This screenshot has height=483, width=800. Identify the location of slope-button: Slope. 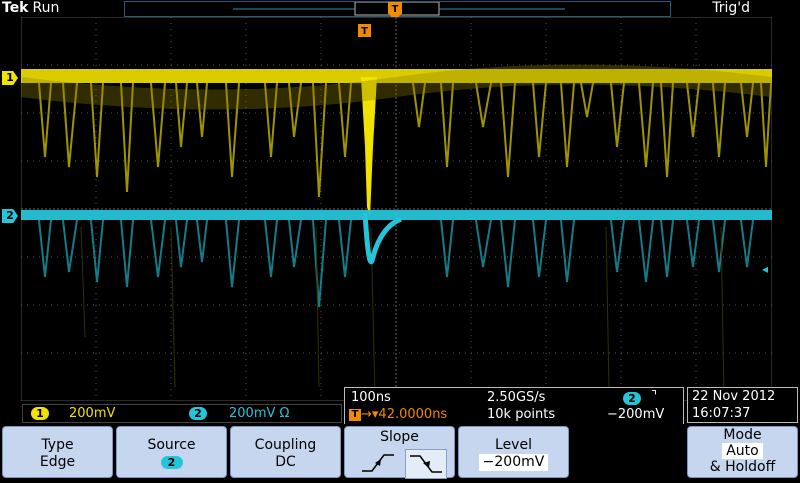
(399, 452).